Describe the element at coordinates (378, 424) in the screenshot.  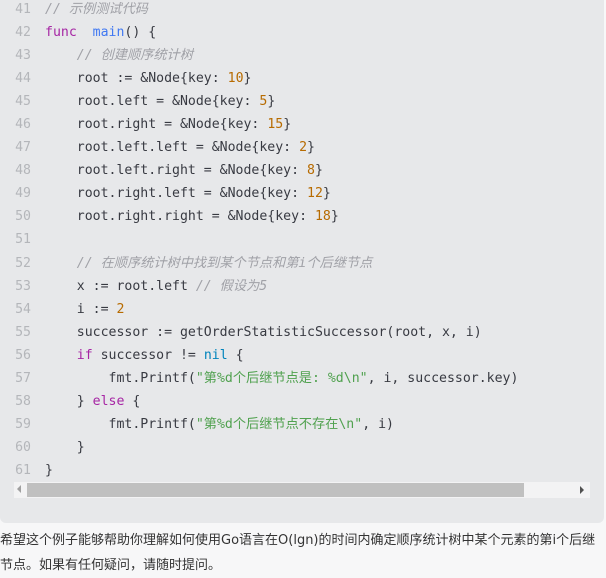
I see `code-token: , i)` at that location.